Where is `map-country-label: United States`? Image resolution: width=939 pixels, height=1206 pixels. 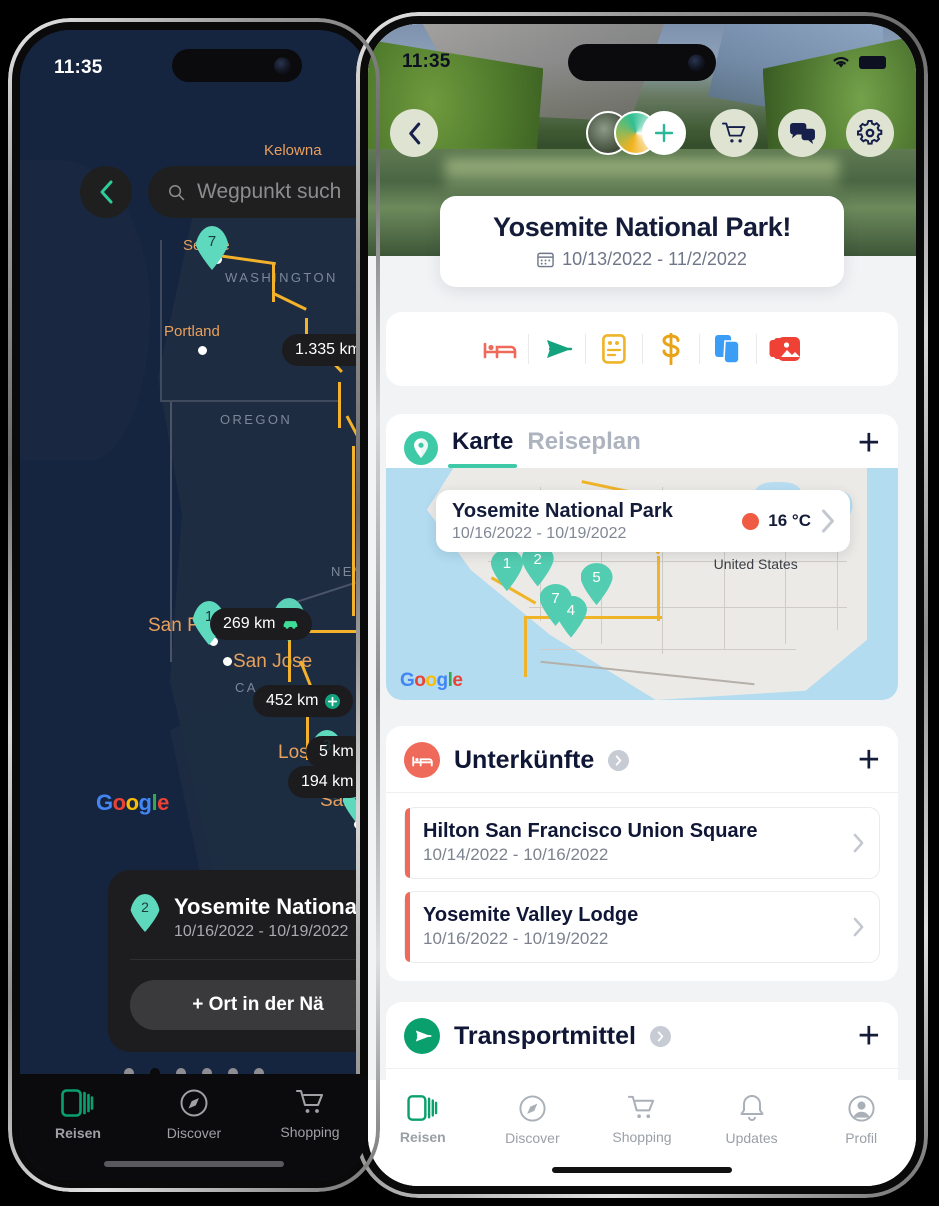
map-country-label: United States is located at coordinates (755, 564).